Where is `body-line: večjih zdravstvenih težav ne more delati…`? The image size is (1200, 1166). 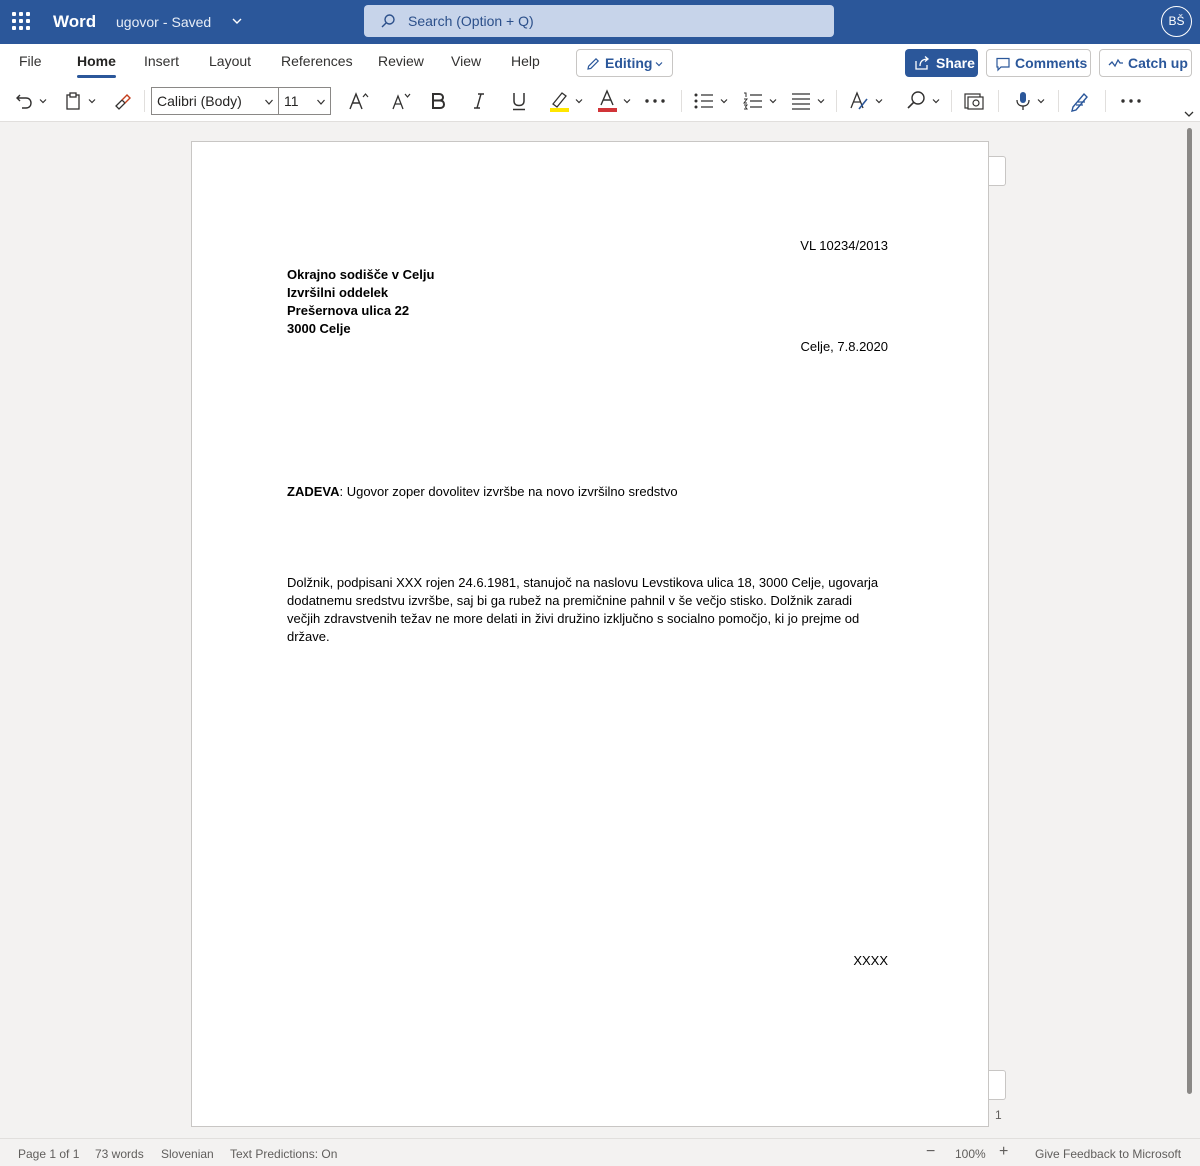 body-line: večjih zdravstvenih težav ne more delati… is located at coordinates (573, 618).